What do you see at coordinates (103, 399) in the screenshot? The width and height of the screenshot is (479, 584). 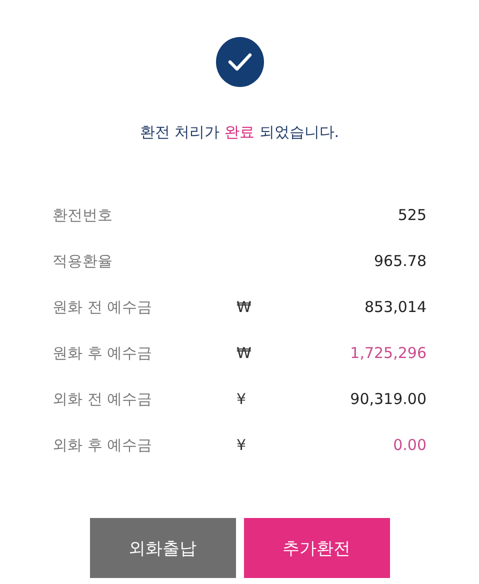 I see `detail-label: 외화 전 예수금` at bounding box center [103, 399].